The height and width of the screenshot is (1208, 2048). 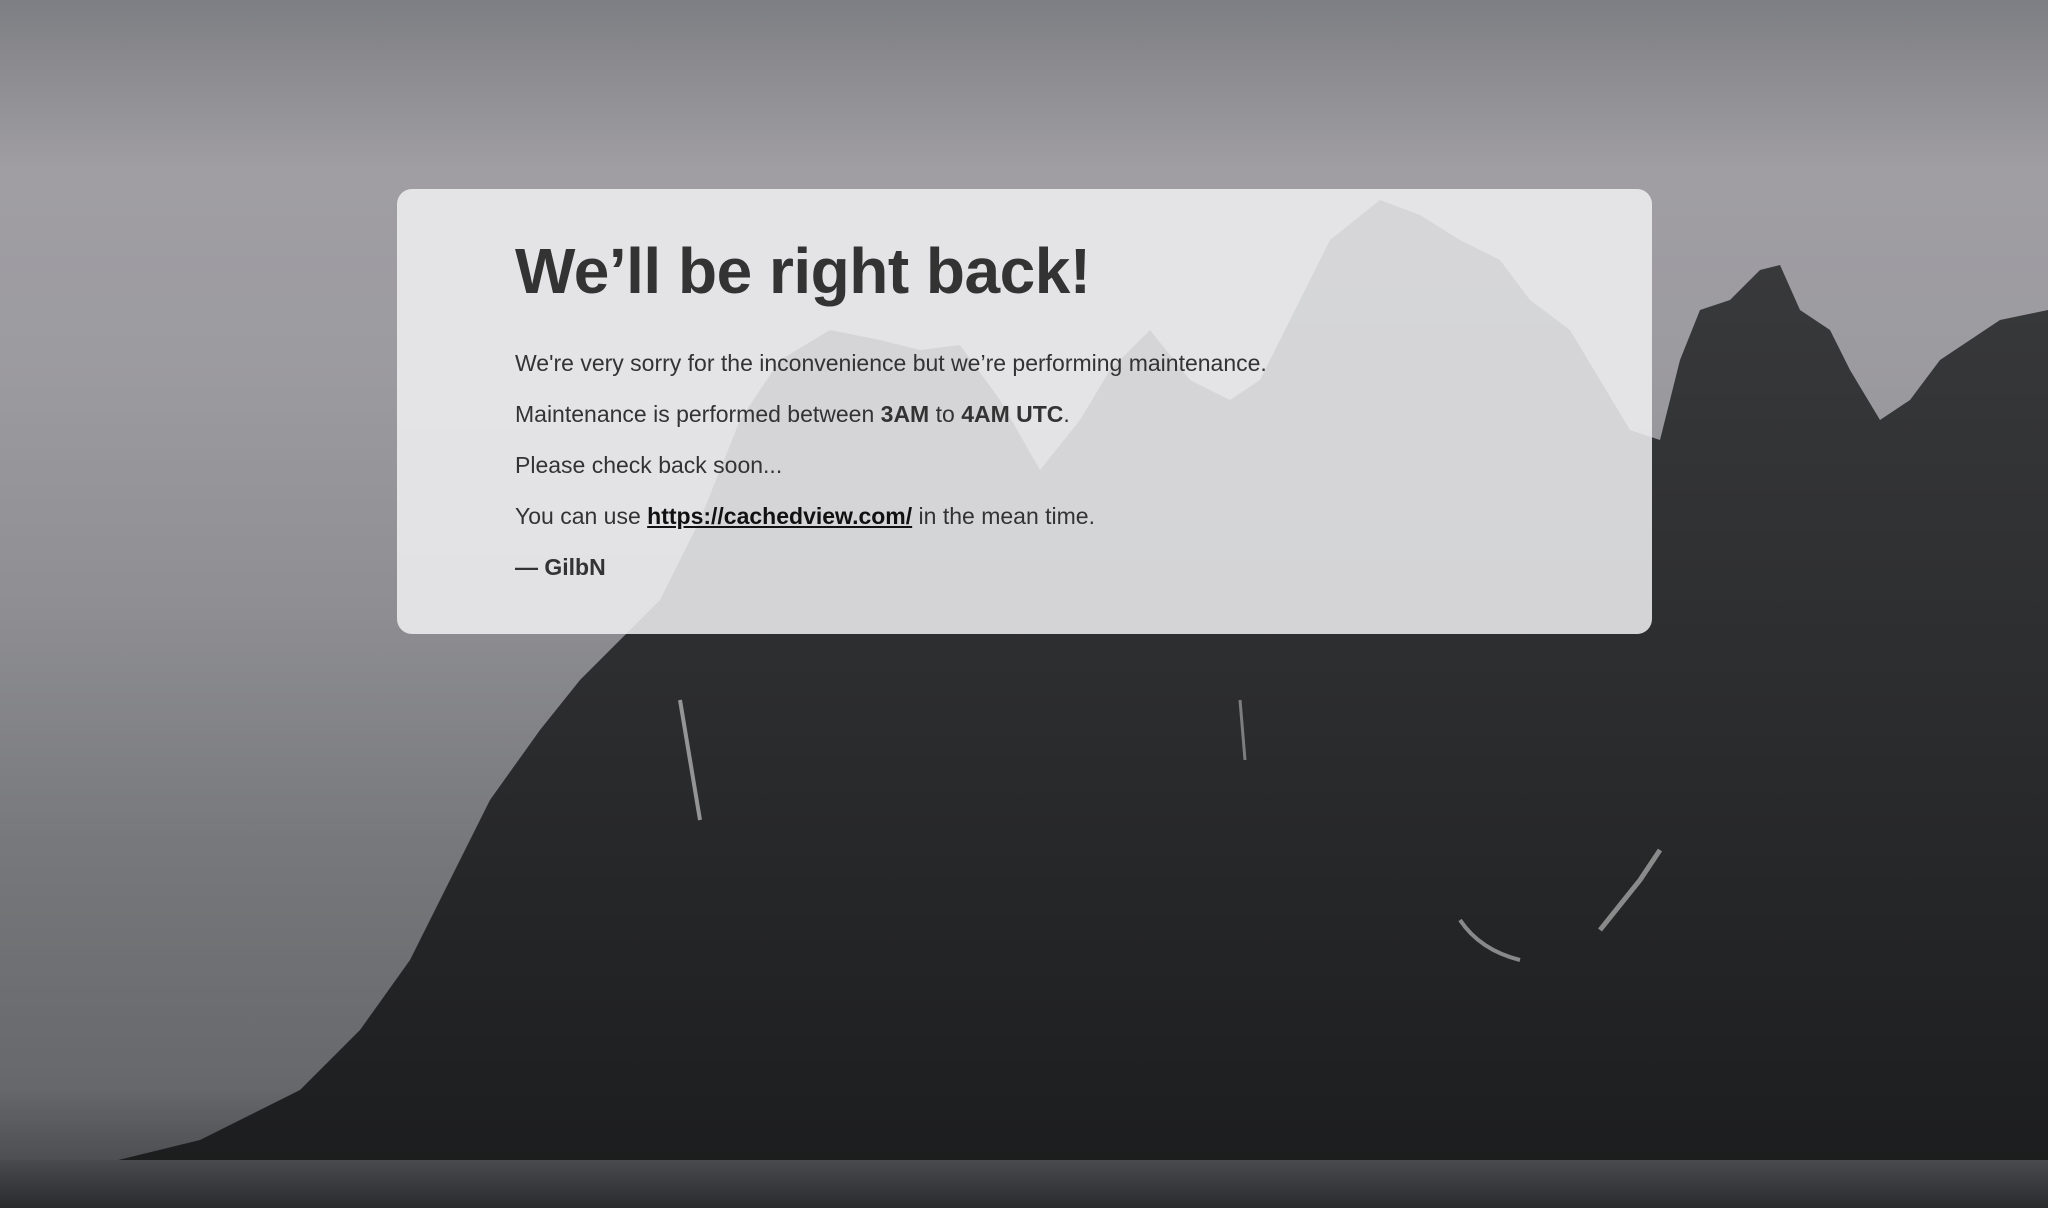 What do you see at coordinates (1003, 516) in the screenshot?
I see `alternative-suffix: in the mean time.` at bounding box center [1003, 516].